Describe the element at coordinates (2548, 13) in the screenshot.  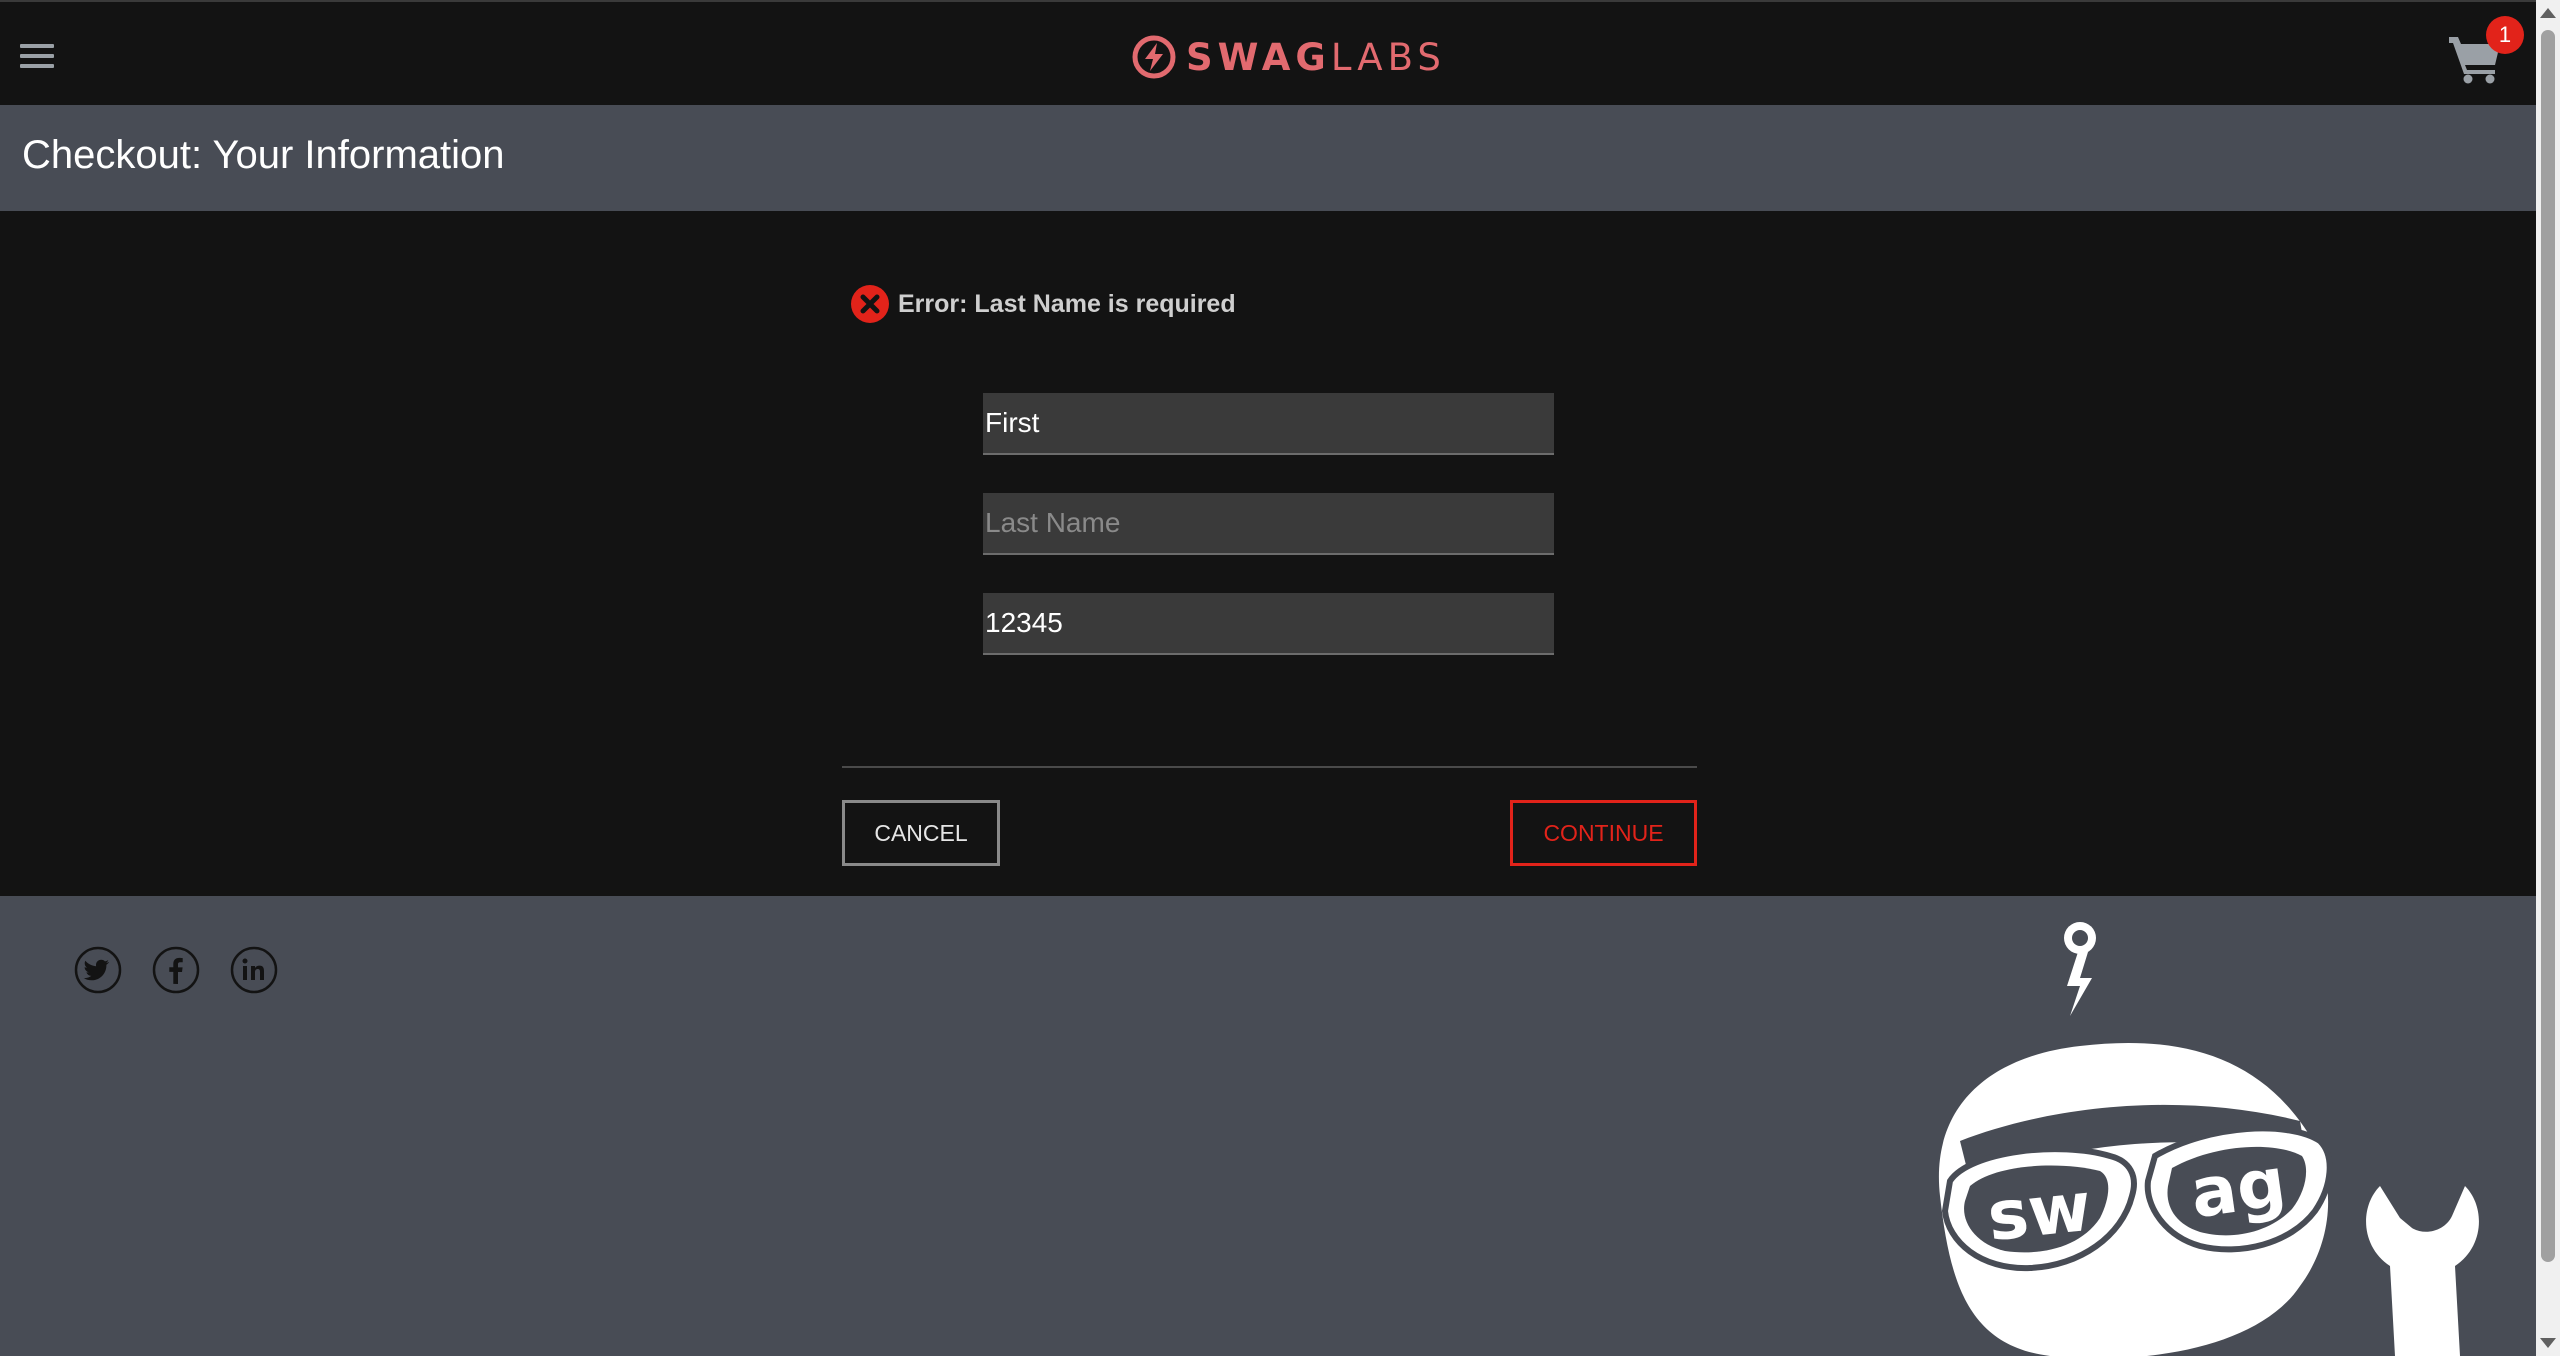
I see `scroll-up-arrow-icon` at that location.